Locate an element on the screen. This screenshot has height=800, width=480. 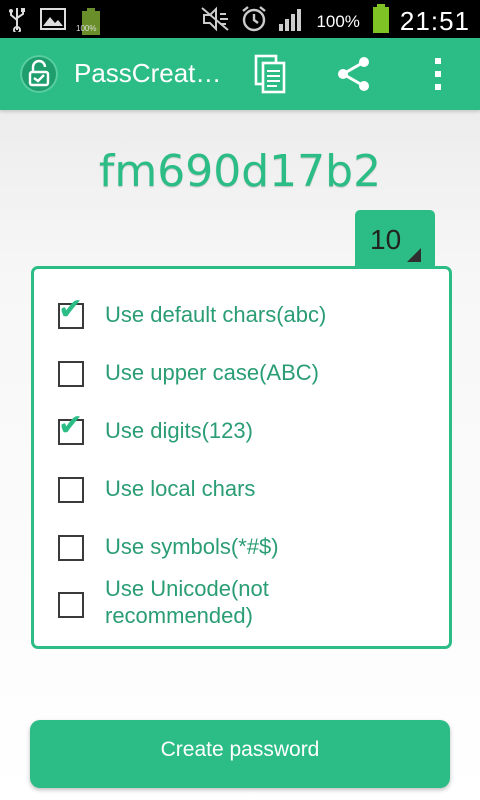
option-default-chars: ✔ Use default chars(abc) is located at coordinates (241, 312).